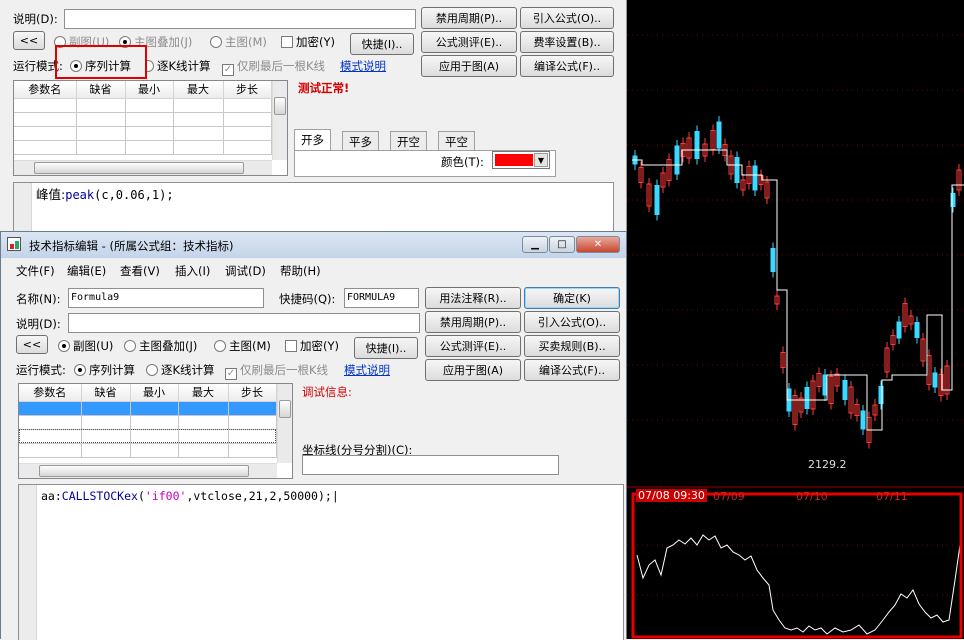  What do you see at coordinates (572, 298) in the screenshot?
I see `confirm-button: 确定(K)` at bounding box center [572, 298].